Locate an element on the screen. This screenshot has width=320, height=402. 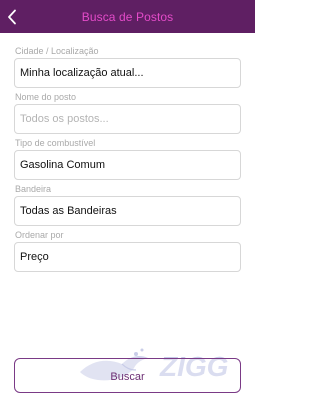
brand-field-group: Bandeira Todas as Bandeiras is located at coordinates (127, 207).